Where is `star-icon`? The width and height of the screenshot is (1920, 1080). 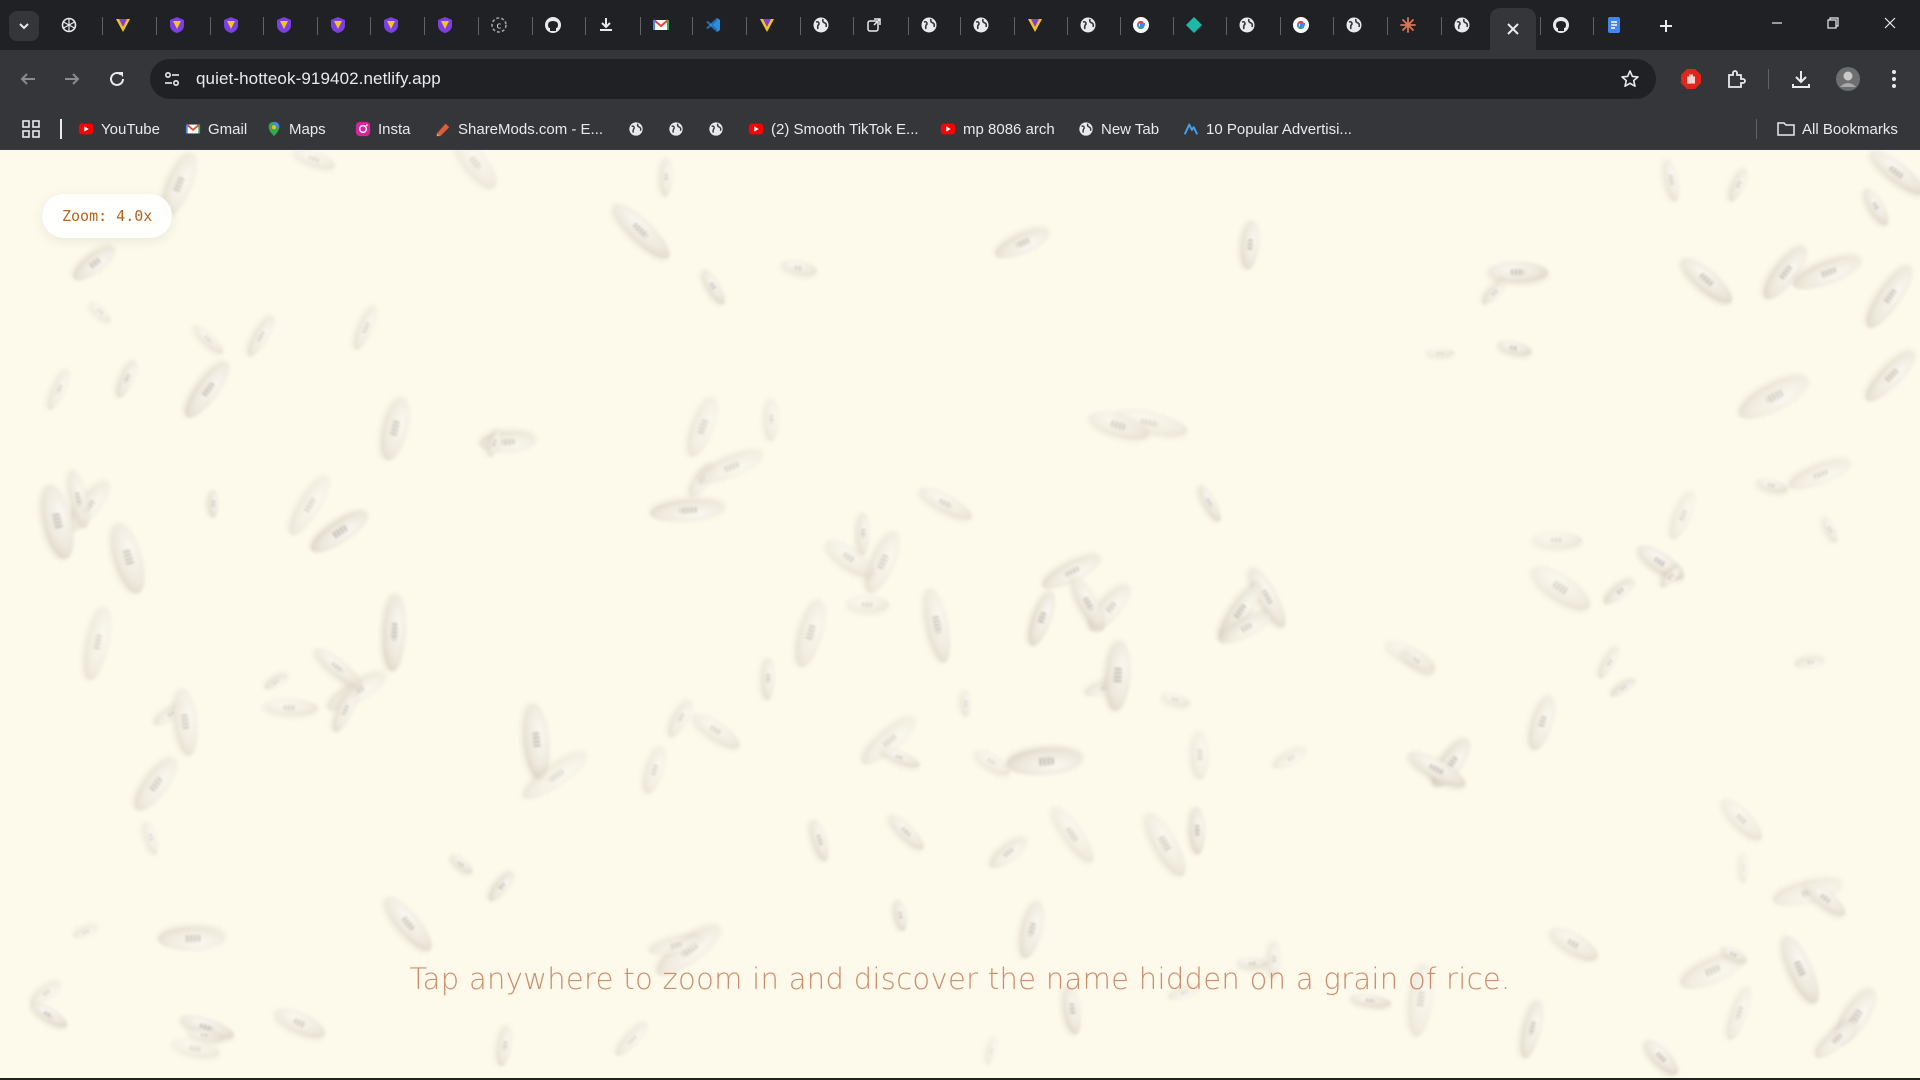
star-icon is located at coordinates (1630, 78).